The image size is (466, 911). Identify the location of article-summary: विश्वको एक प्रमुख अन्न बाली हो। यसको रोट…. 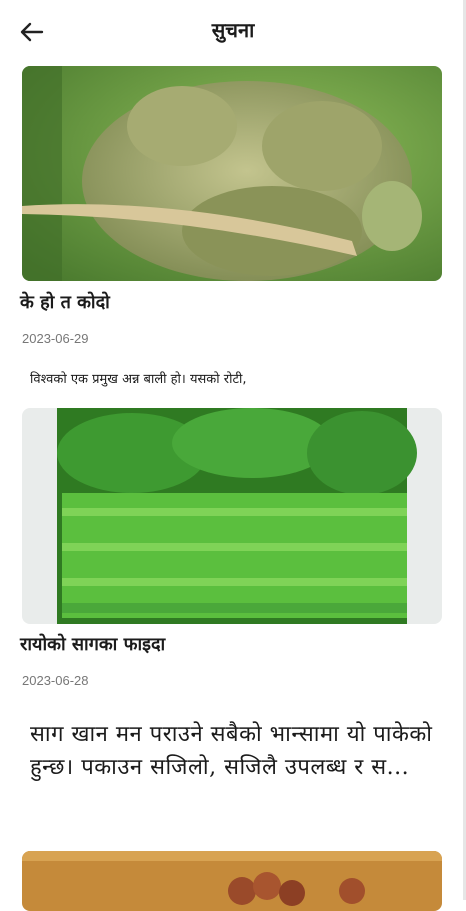
(138, 379).